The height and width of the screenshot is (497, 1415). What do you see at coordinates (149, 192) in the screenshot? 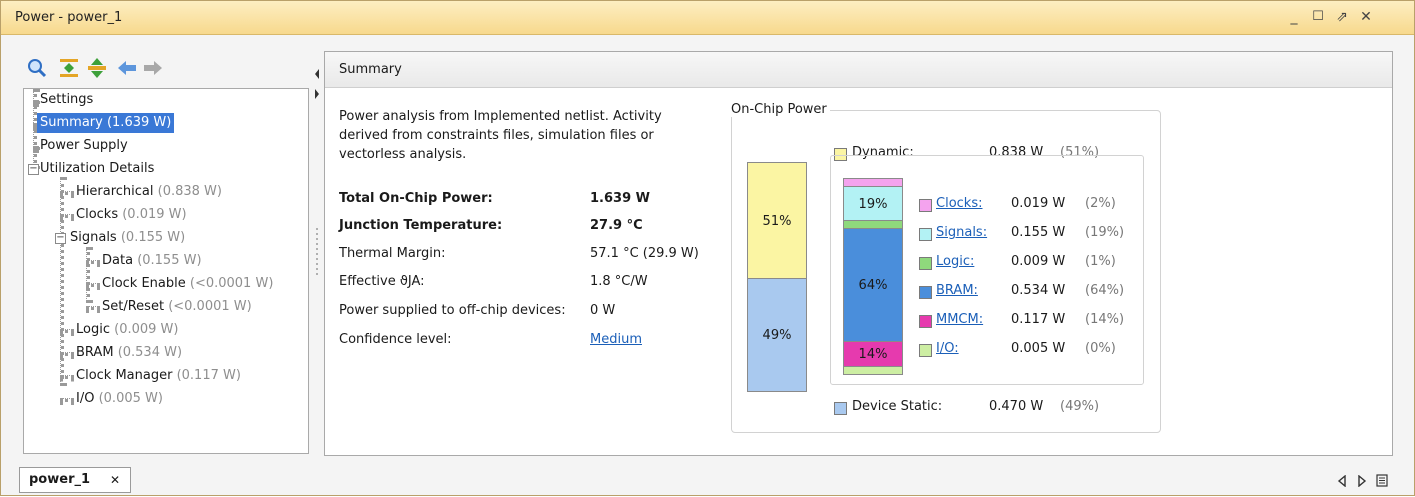
I see `tree-item-hierarchical: Hierarchical (0.838 W)` at bounding box center [149, 192].